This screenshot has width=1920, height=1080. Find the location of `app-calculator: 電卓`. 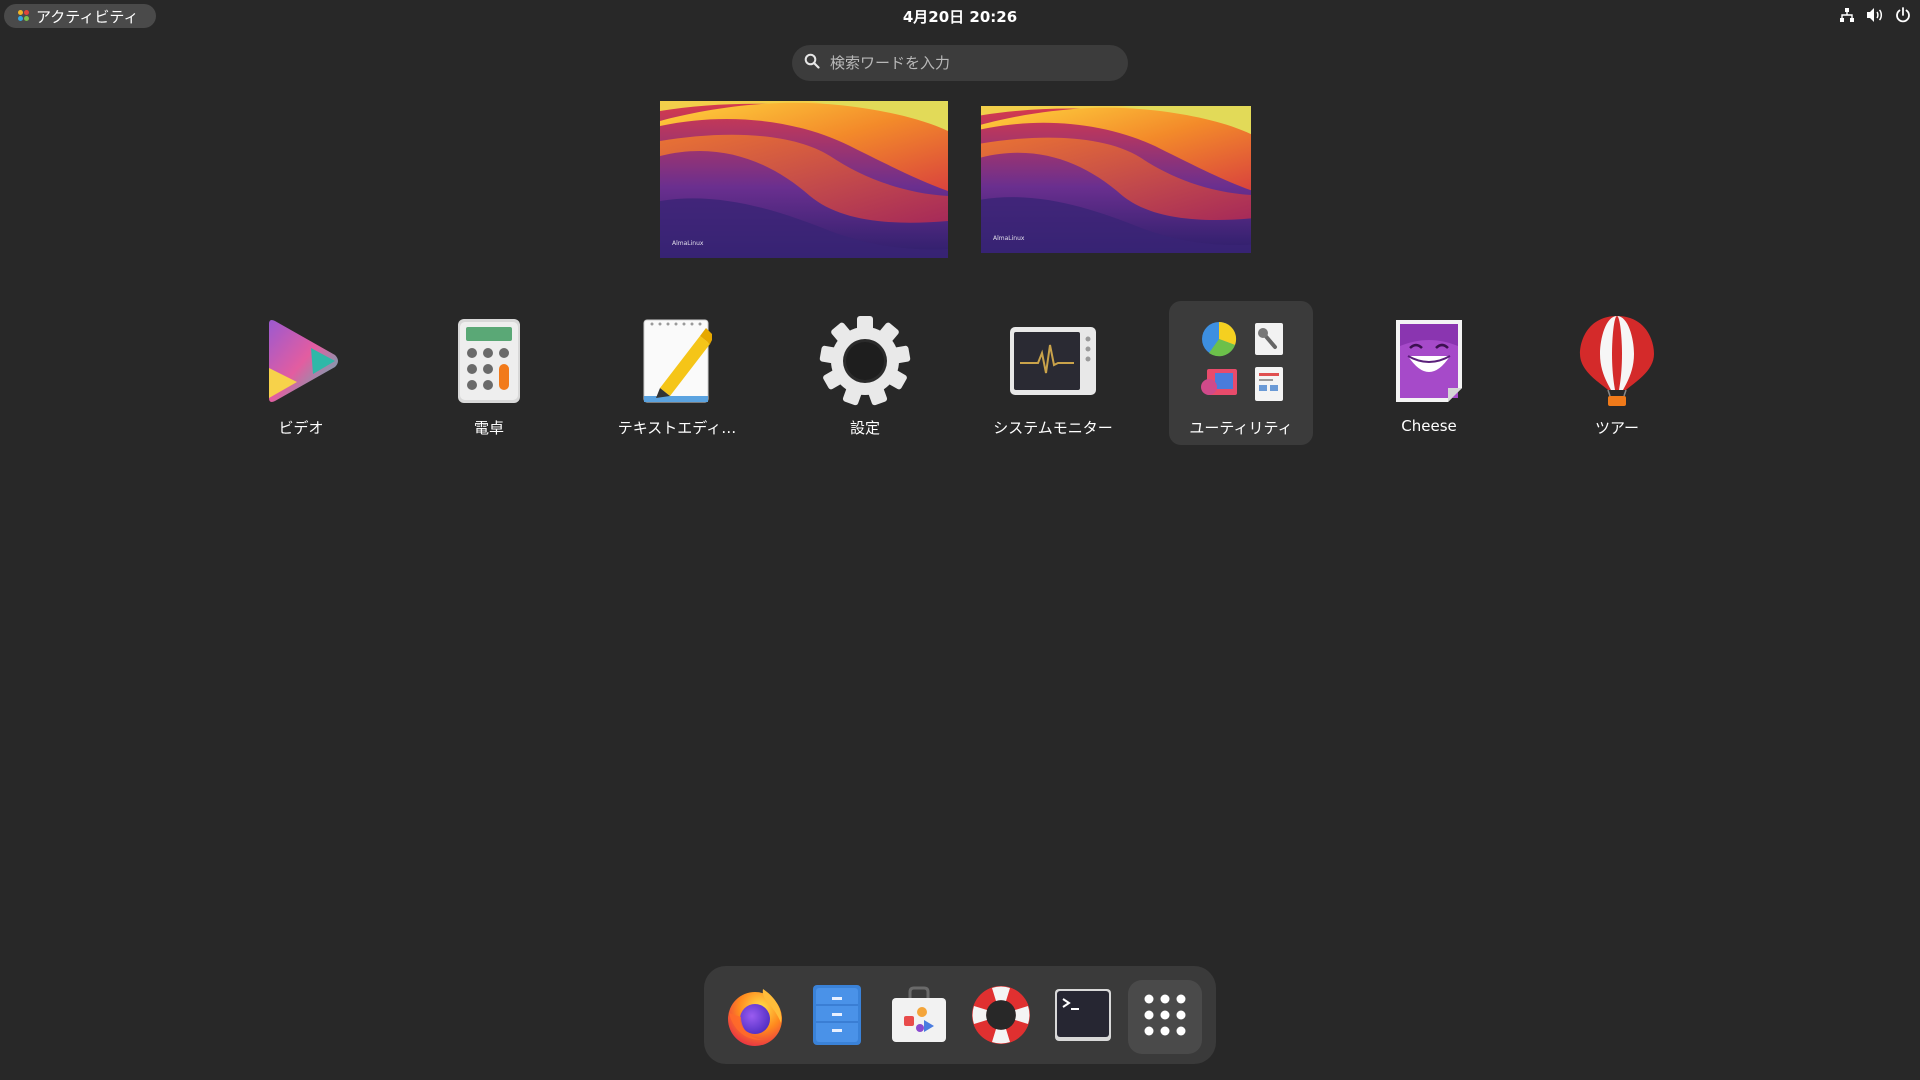

app-calculator: 電卓 is located at coordinates (489, 373).